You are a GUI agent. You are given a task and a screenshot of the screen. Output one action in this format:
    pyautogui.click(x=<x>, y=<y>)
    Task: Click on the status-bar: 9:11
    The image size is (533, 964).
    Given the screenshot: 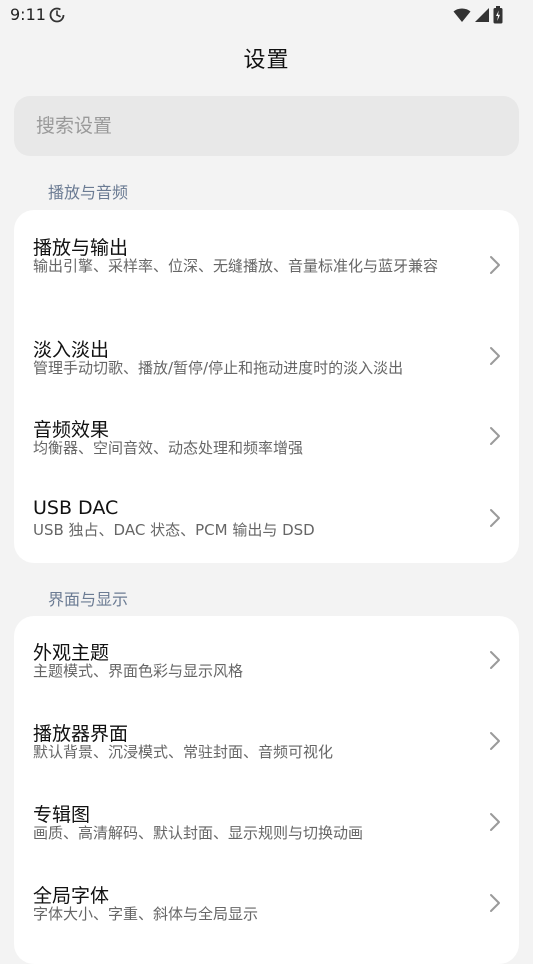 What is the action you would take?
    pyautogui.click(x=266, y=15)
    